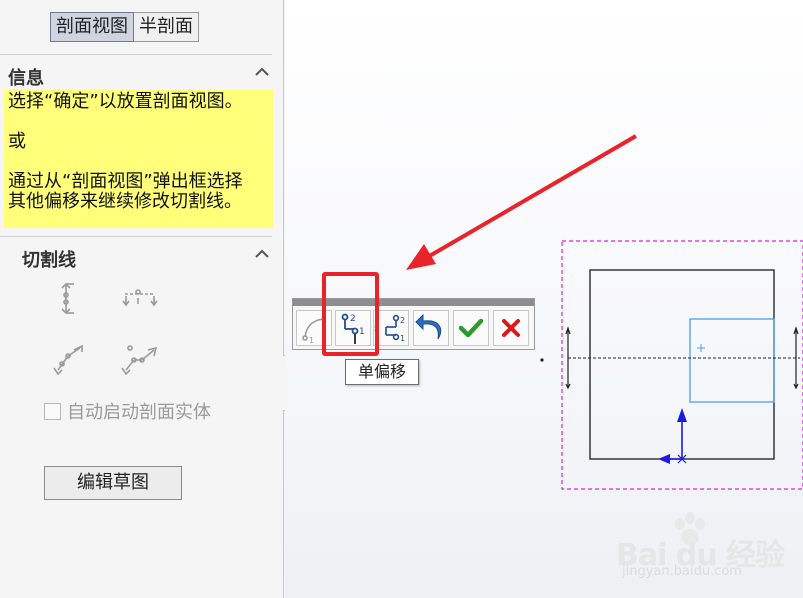 The image size is (803, 598). What do you see at coordinates (389, 328) in the screenshot?
I see `point-offset-icon: 5 2 1` at bounding box center [389, 328].